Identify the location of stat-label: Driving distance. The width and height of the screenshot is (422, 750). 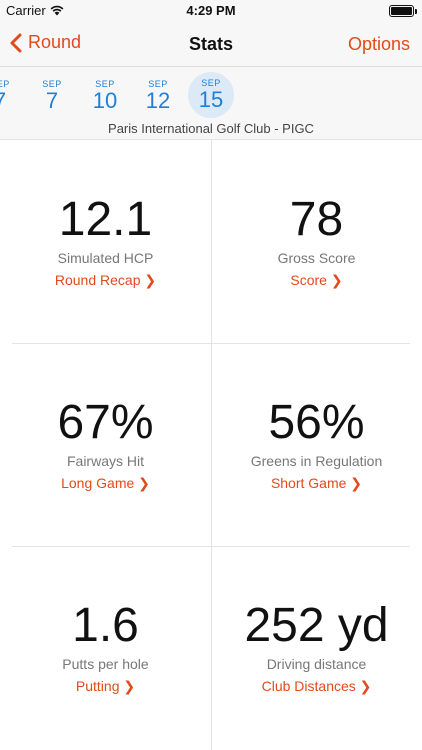
(316, 664).